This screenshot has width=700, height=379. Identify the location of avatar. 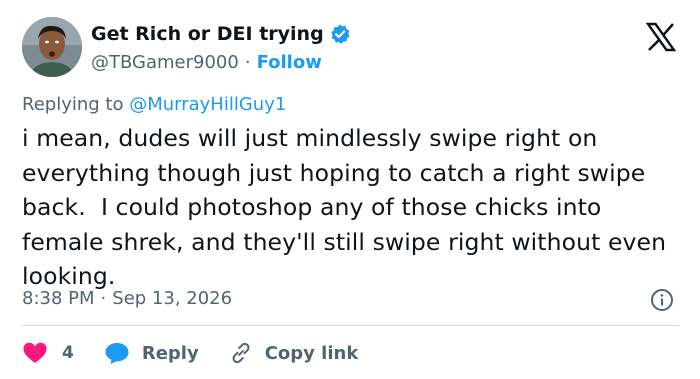
(52, 47).